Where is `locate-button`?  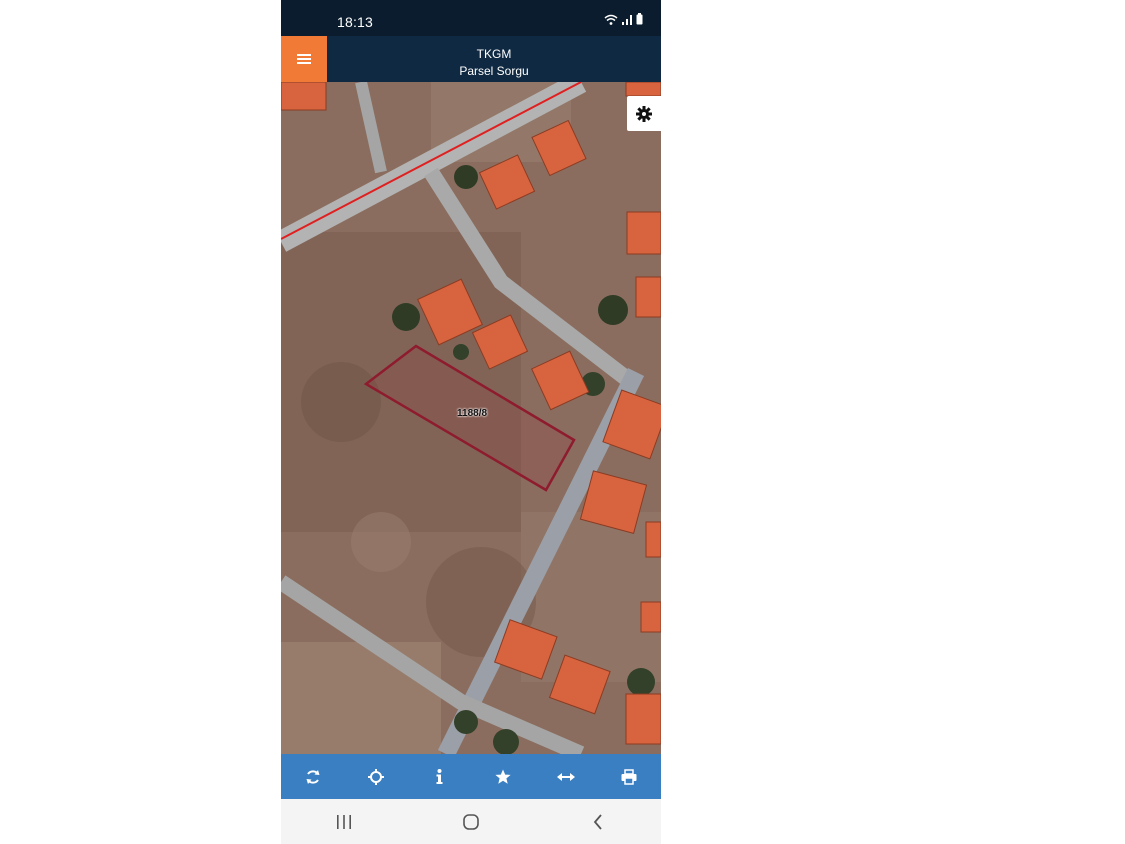 locate-button is located at coordinates (376, 777).